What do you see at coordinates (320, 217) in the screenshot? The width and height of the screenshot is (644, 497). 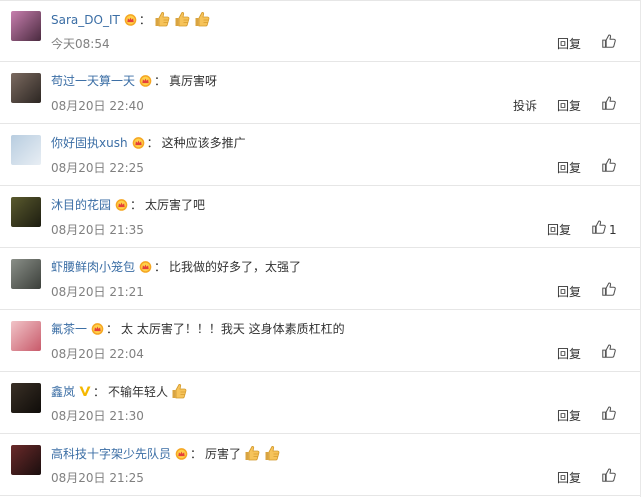 I see `comment-item: 沐目的花园 ：太厉害了吧 08月20日 21:35 1 回复` at bounding box center [320, 217].